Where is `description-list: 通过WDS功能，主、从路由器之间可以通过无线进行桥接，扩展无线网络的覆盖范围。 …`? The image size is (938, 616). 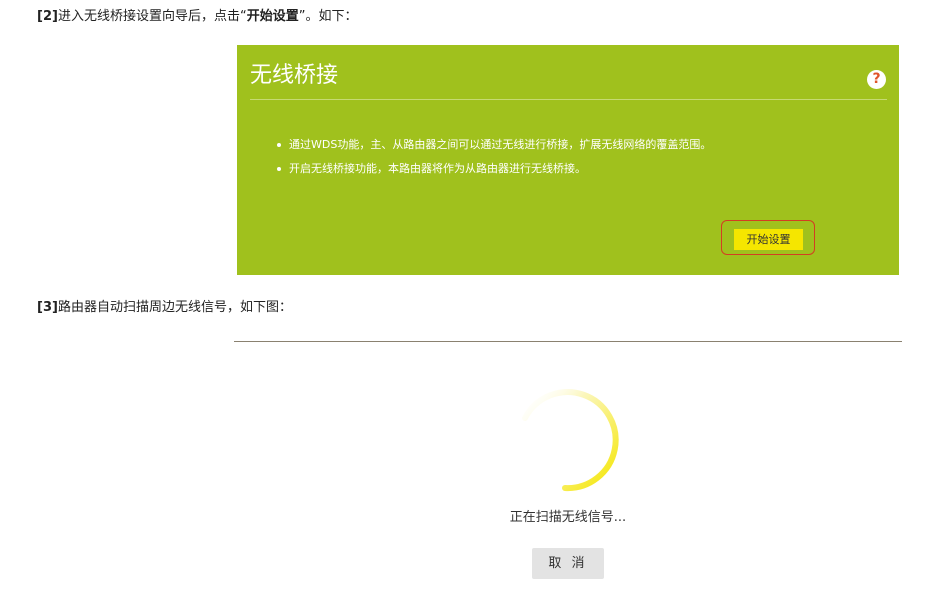 description-list: 通过WDS功能，主、从路由器之间可以通过无线进行桥接，扩展无线网络的覆盖范围。 … is located at coordinates (494, 157).